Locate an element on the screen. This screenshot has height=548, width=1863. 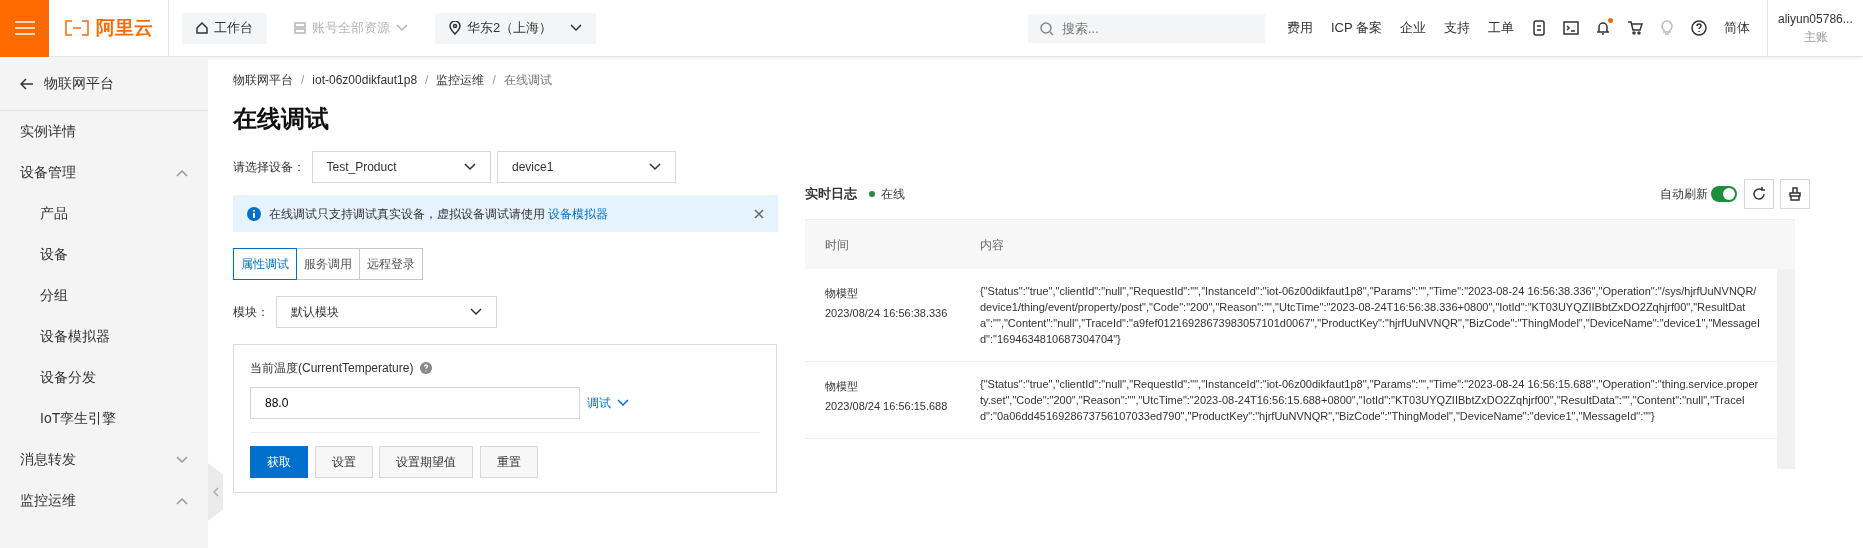
log-title: 实时日志 is located at coordinates (831, 194).